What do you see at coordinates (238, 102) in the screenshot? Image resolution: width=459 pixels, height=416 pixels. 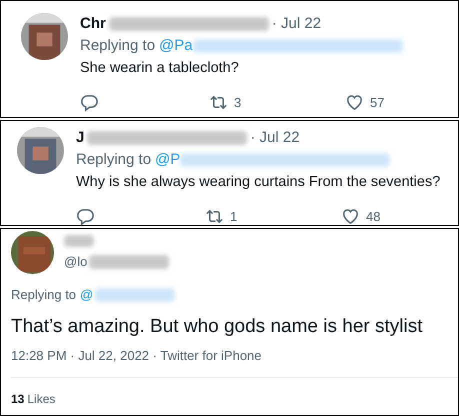 I see `retweet-count: 3` at bounding box center [238, 102].